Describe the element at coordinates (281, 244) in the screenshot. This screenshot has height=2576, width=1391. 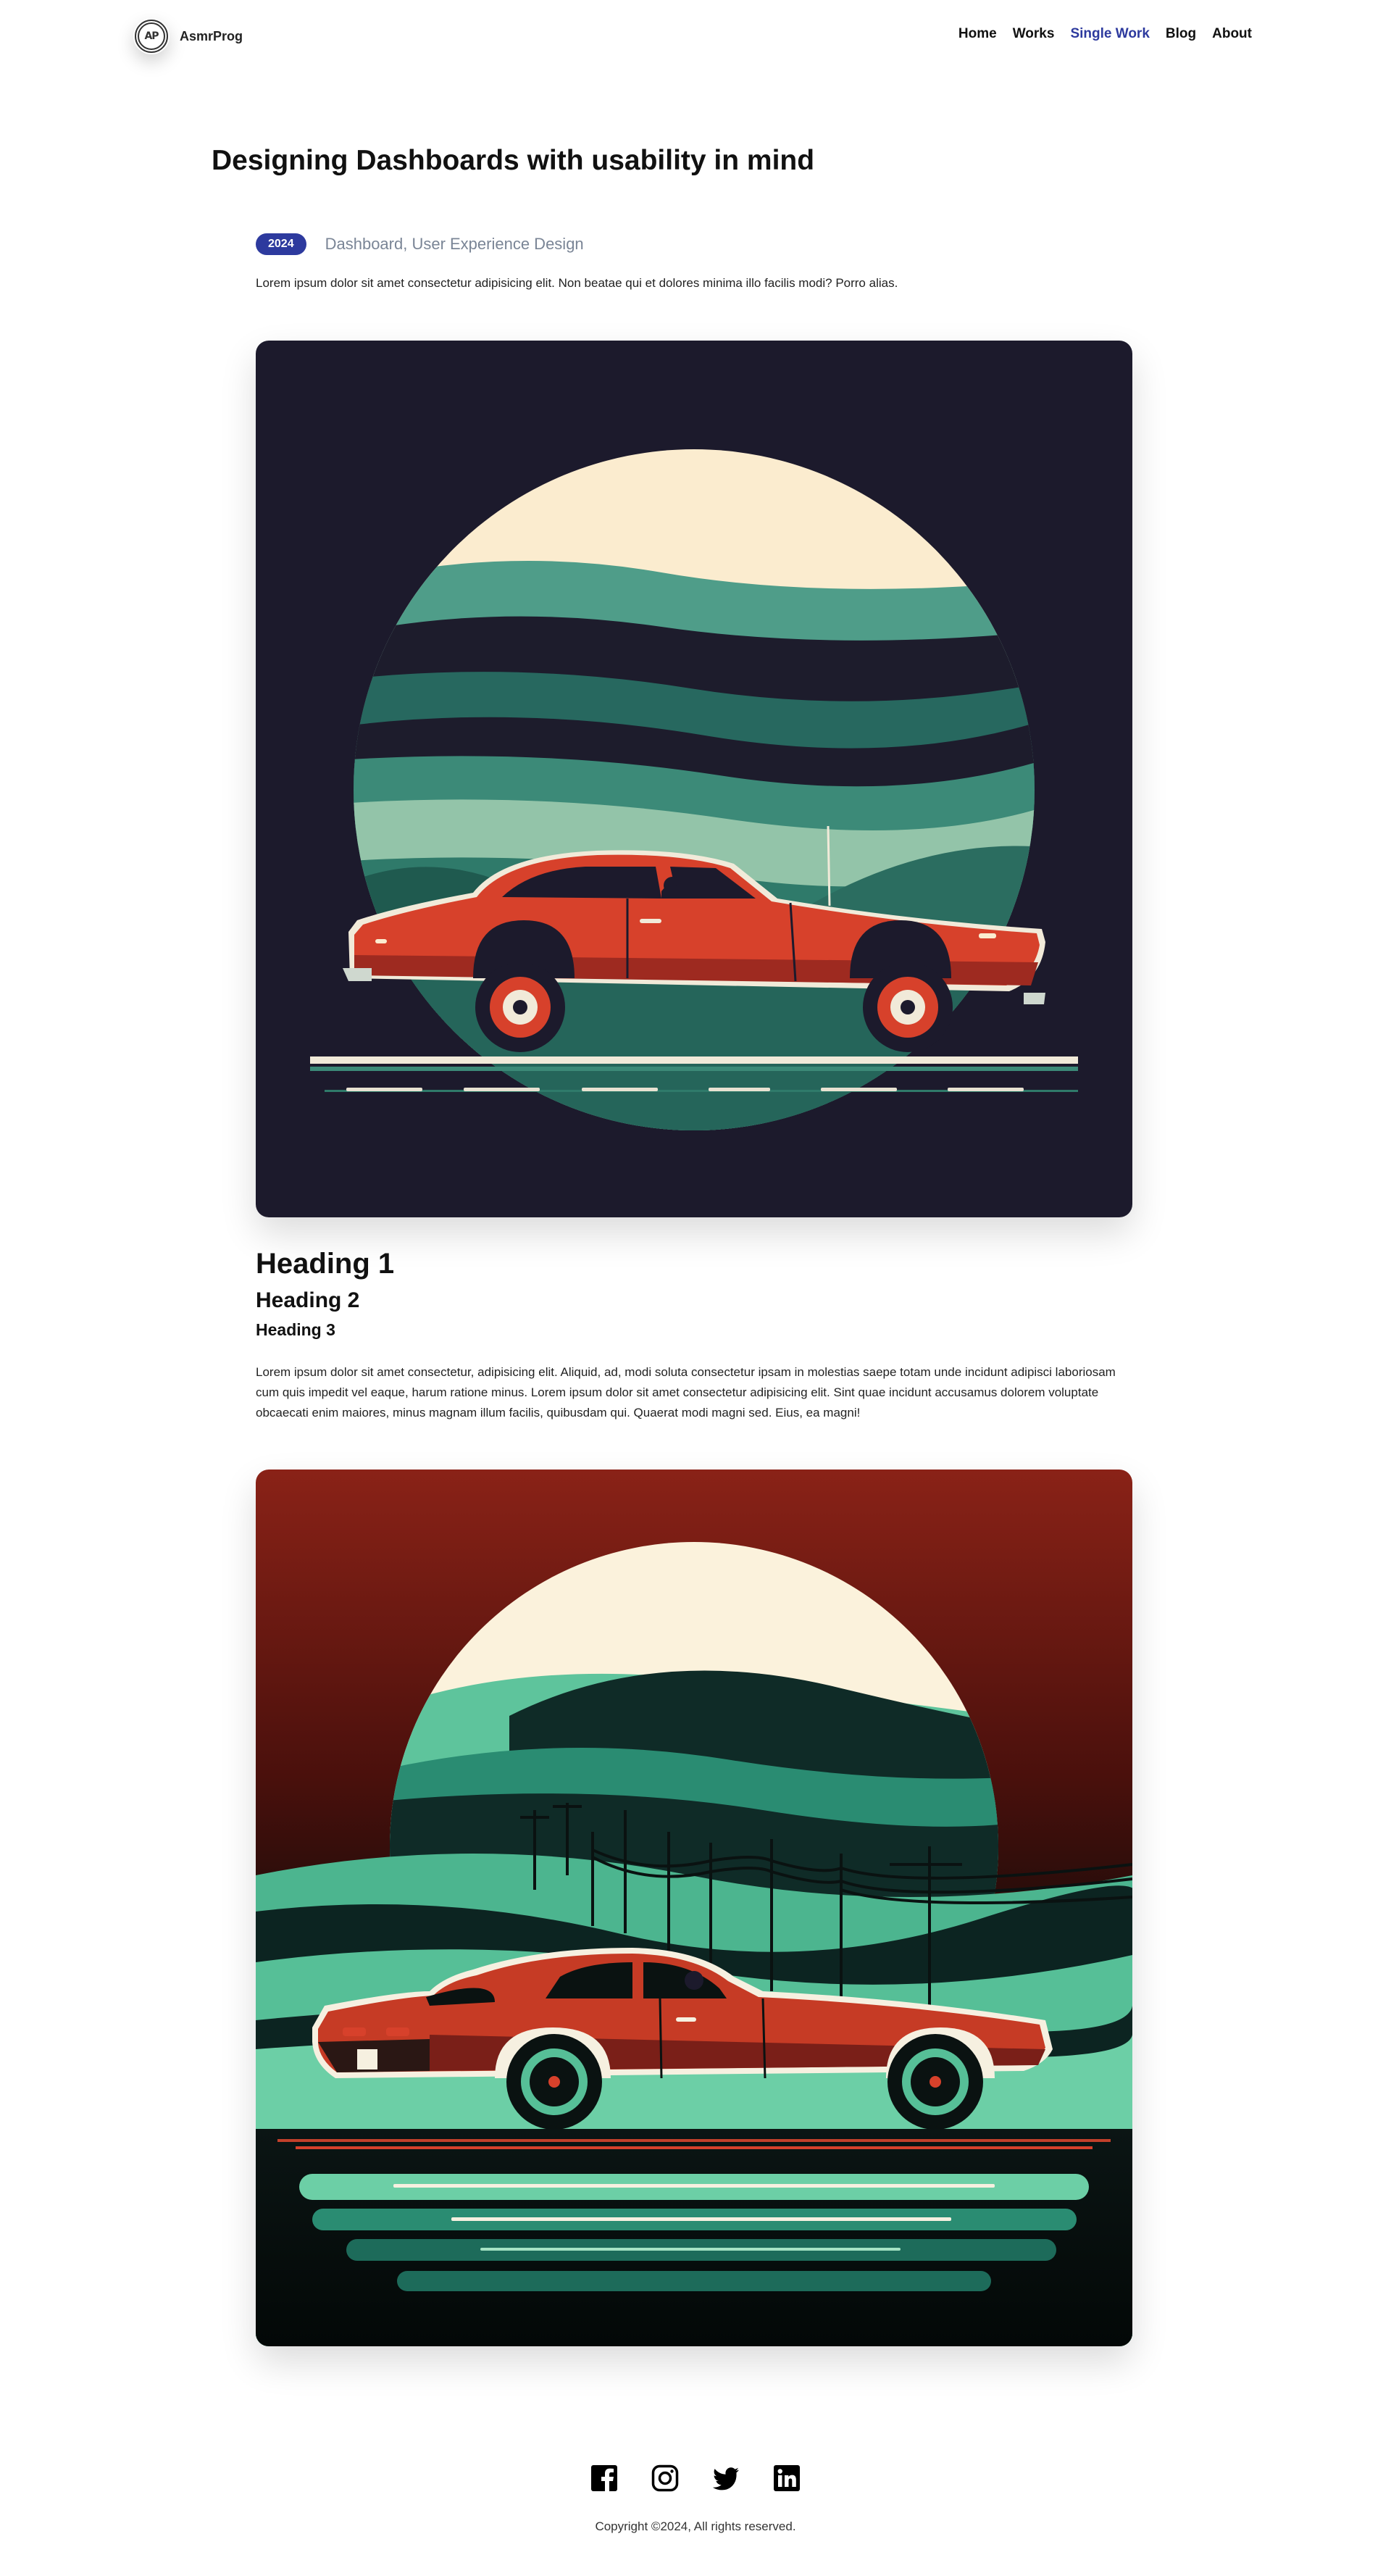
I see `year-badge: 2024` at that location.